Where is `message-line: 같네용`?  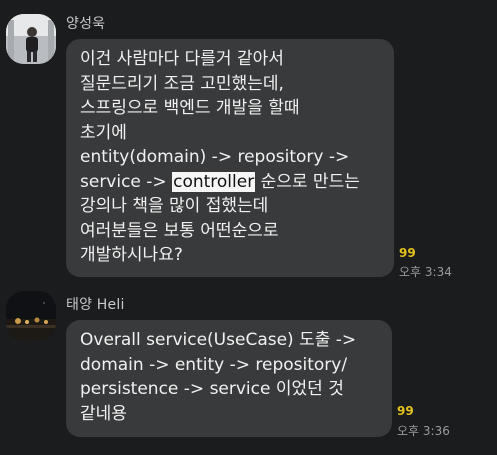
message-line: 같네용 is located at coordinates (103, 413).